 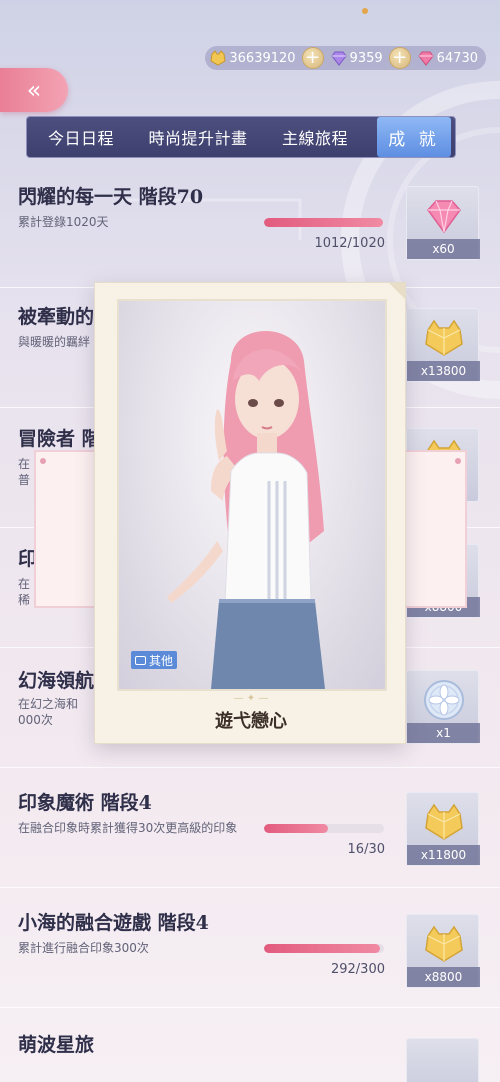 What do you see at coordinates (250, 228) in the screenshot?
I see `achievement-row: 閃耀的每一天 階段70 累計登錄1020天 1012/1020 x60` at bounding box center [250, 228].